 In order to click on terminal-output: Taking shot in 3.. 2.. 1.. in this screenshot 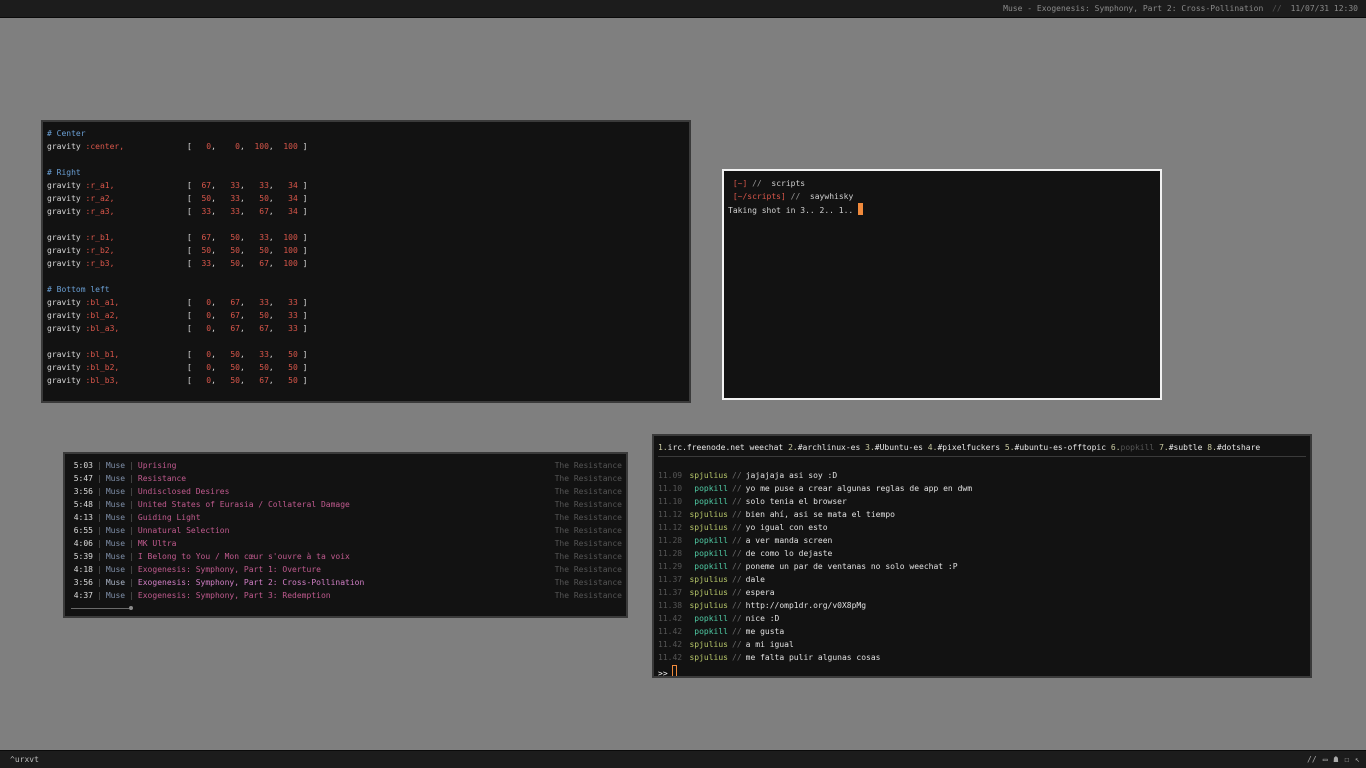, I will do `click(791, 210)`.